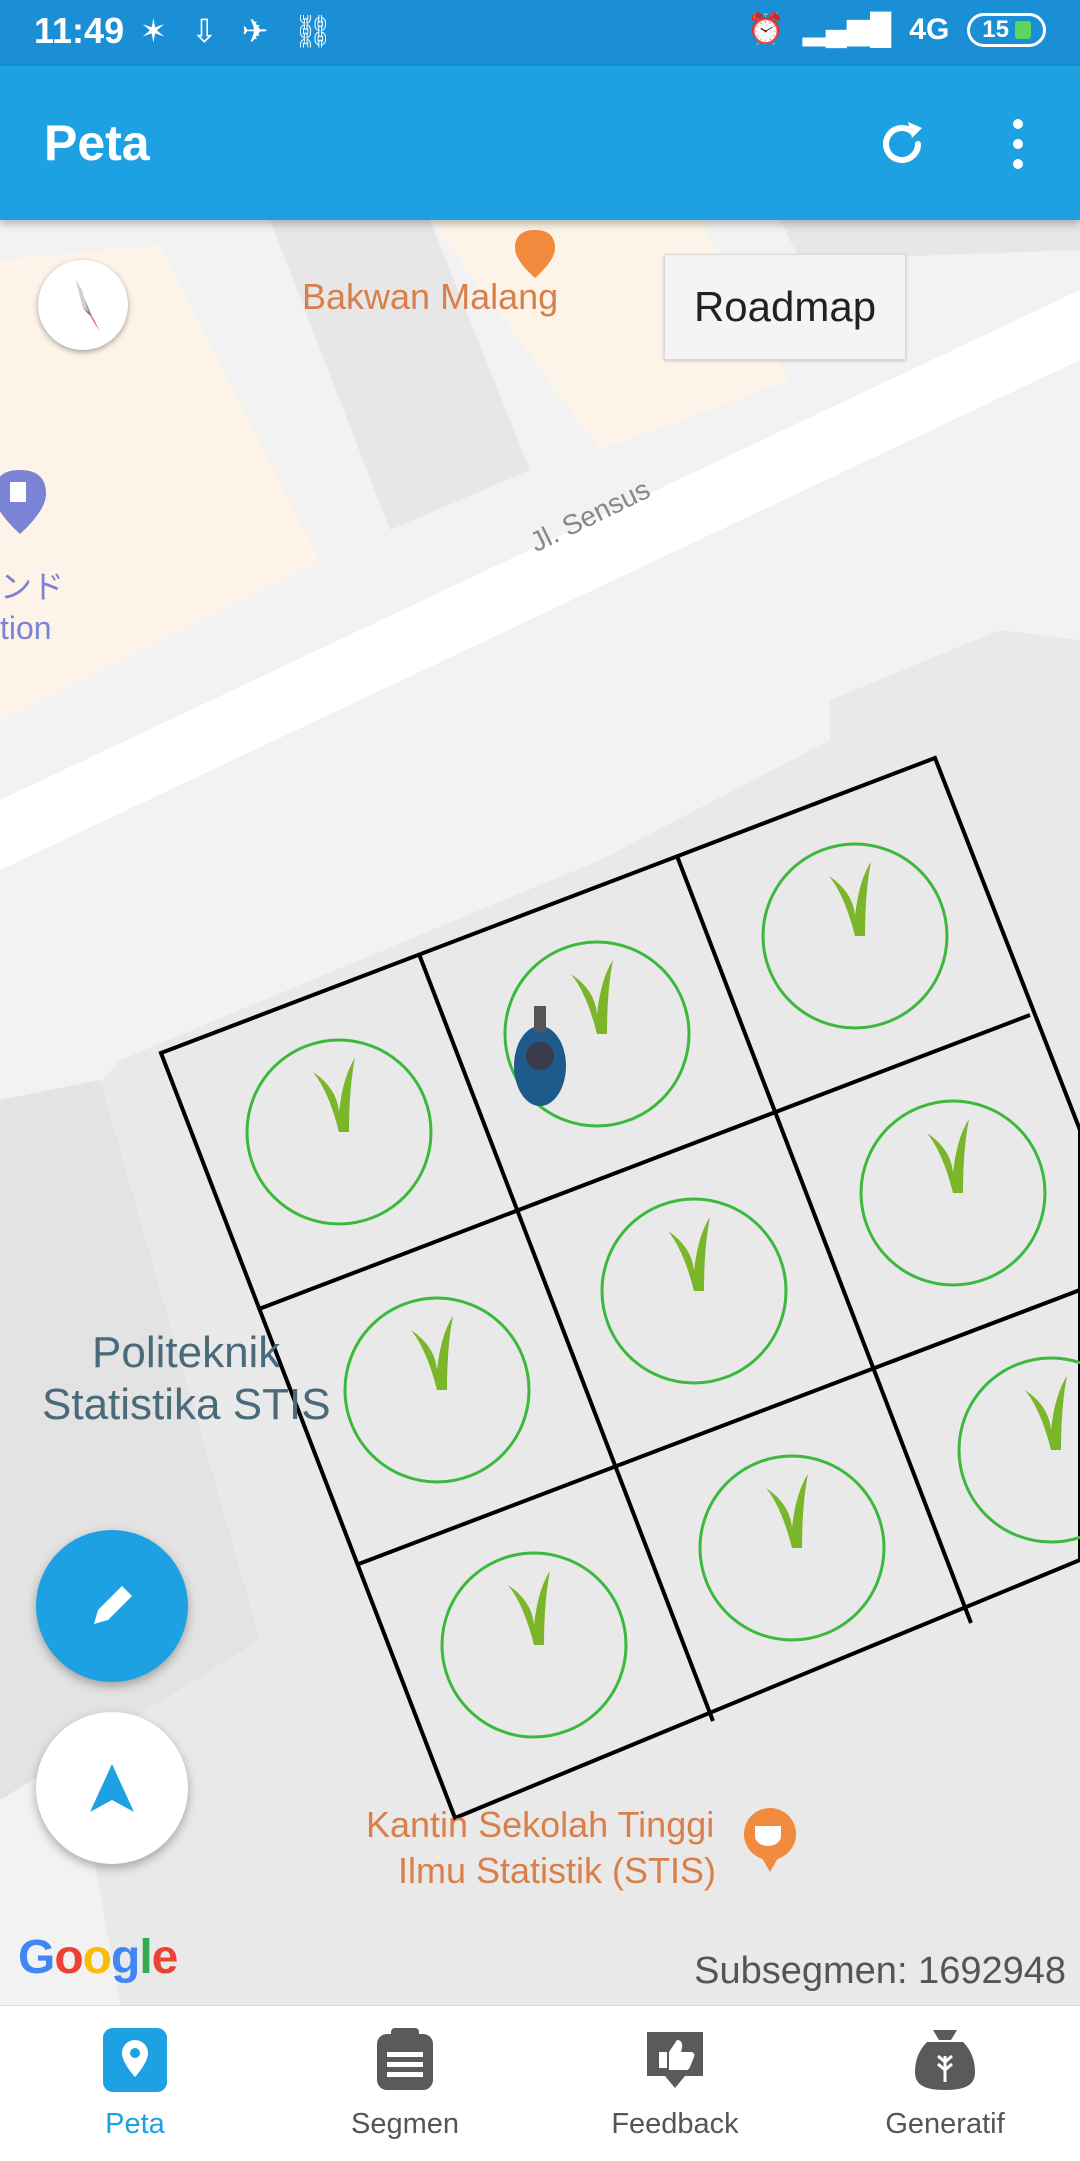  What do you see at coordinates (26, 628) in the screenshot?
I see `cut-label-2: tion` at bounding box center [26, 628].